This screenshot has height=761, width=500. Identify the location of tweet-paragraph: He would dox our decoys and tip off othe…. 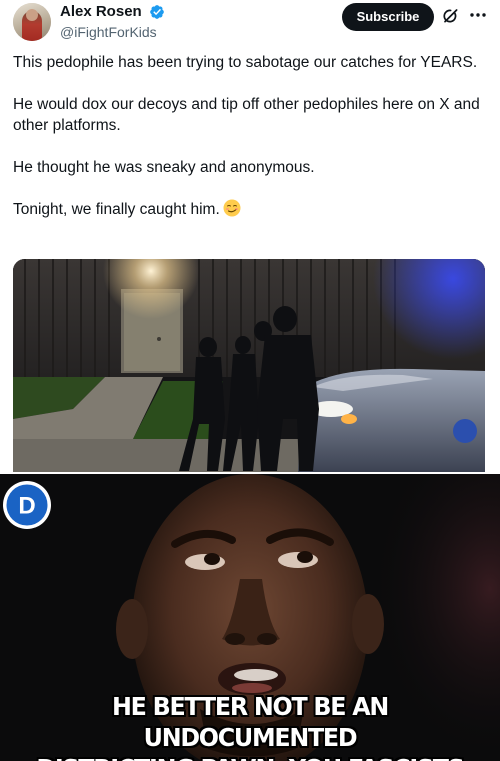
(246, 115).